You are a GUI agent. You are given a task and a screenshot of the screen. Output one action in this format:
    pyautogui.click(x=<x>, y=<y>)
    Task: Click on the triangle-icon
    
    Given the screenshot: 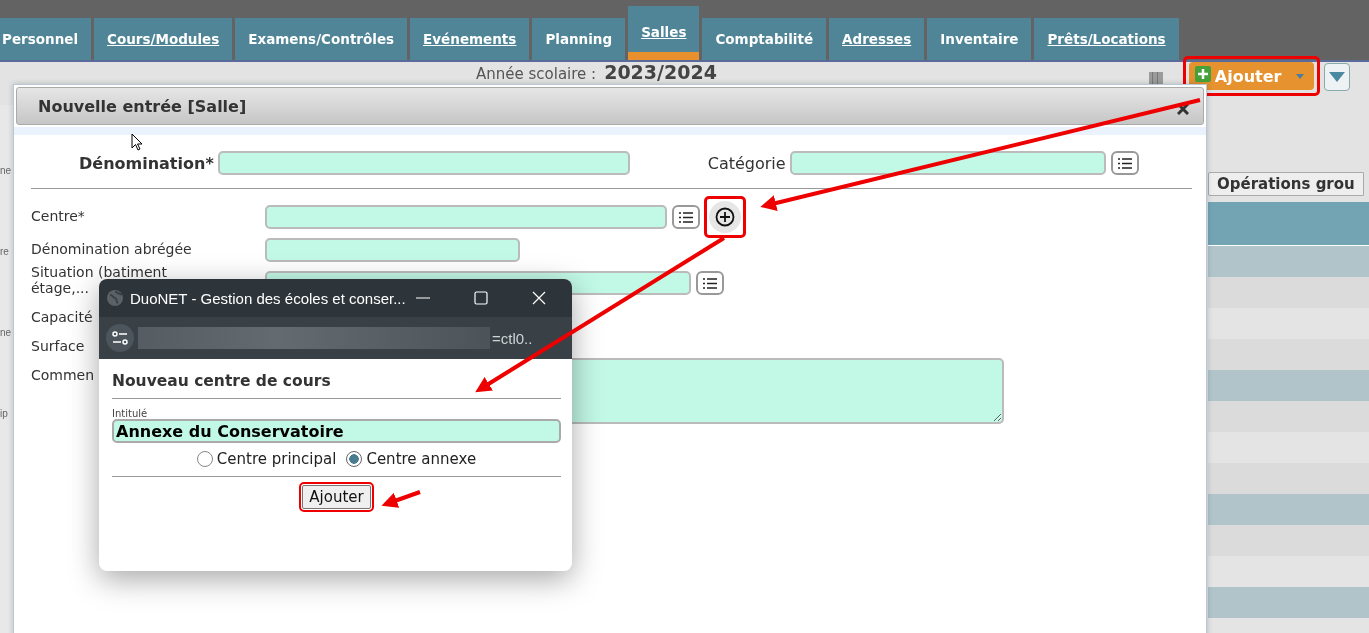 What is the action you would take?
    pyautogui.click(x=1336, y=77)
    